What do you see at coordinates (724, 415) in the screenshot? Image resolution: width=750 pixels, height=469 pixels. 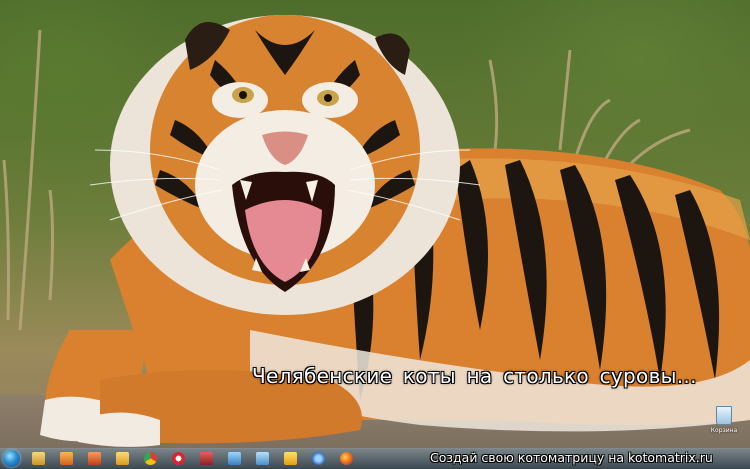 I see `recycle-bin-icon` at bounding box center [724, 415].